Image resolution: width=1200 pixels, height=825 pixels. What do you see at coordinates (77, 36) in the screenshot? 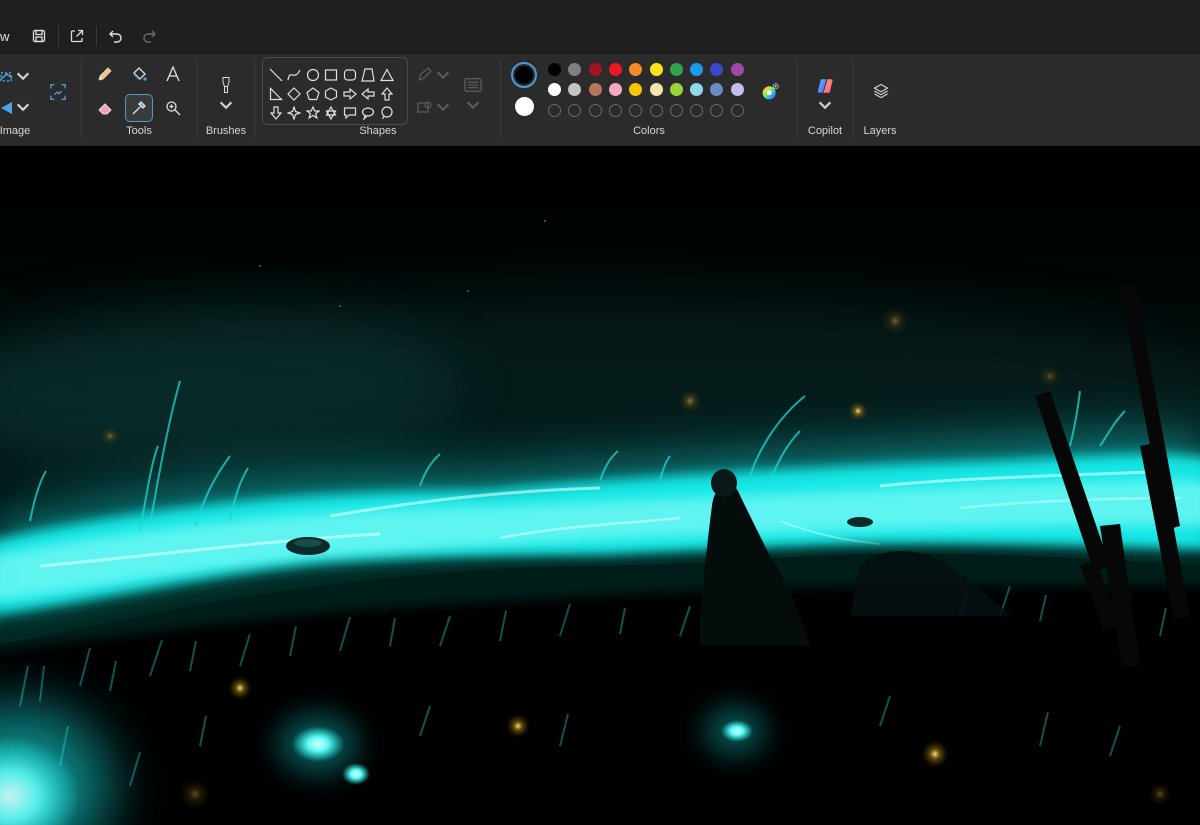
I see `share-icon` at bounding box center [77, 36].